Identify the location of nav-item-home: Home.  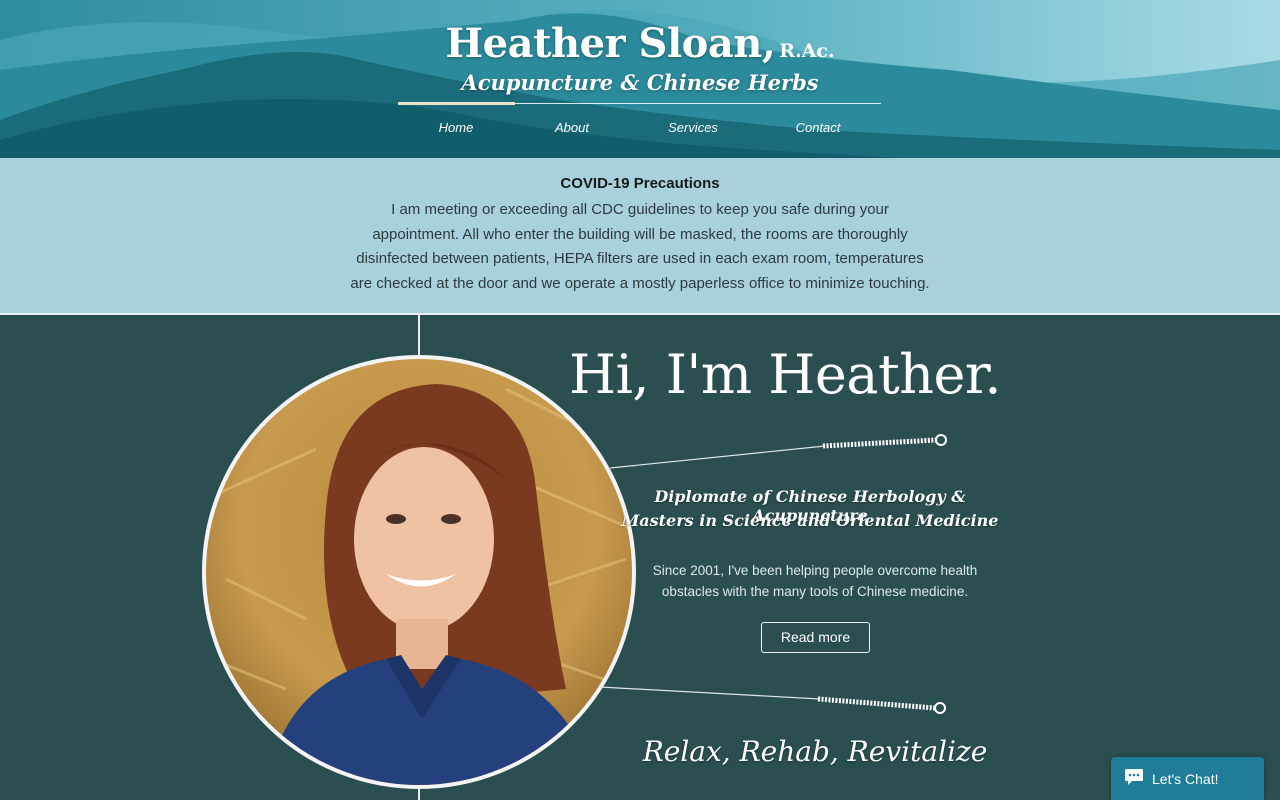
(456, 127).